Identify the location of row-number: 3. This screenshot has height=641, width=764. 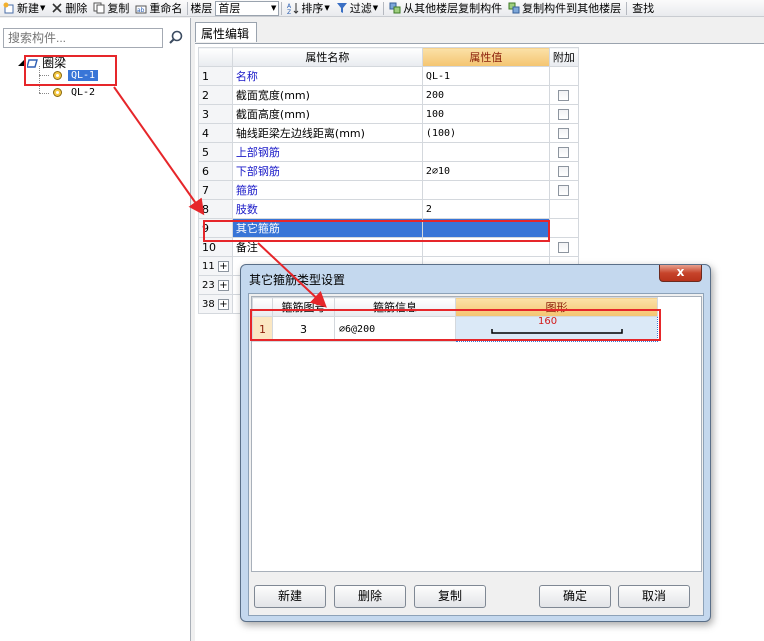
(215, 114).